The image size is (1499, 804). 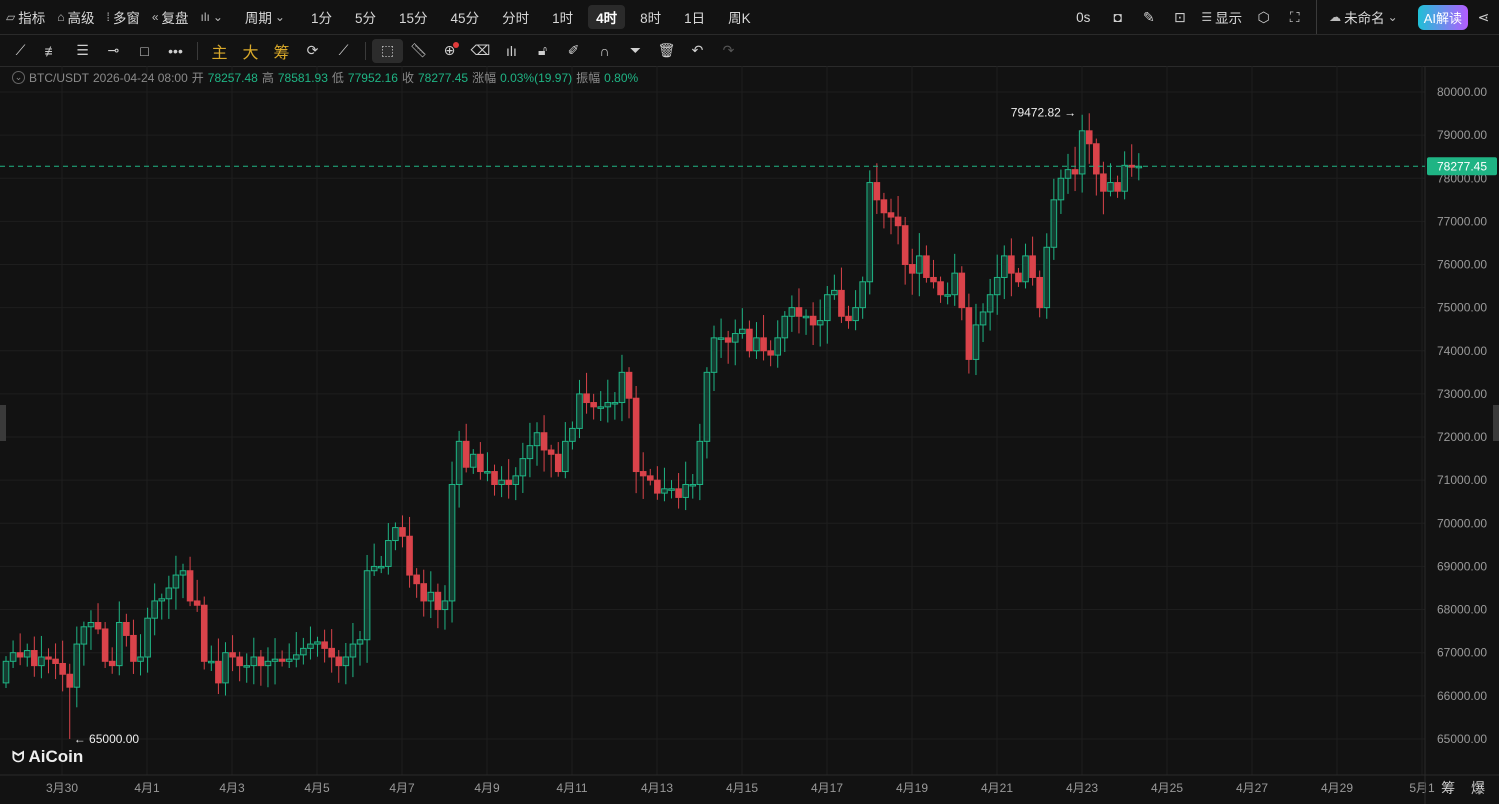 I want to click on right-panel-handle, so click(x=1496, y=423).